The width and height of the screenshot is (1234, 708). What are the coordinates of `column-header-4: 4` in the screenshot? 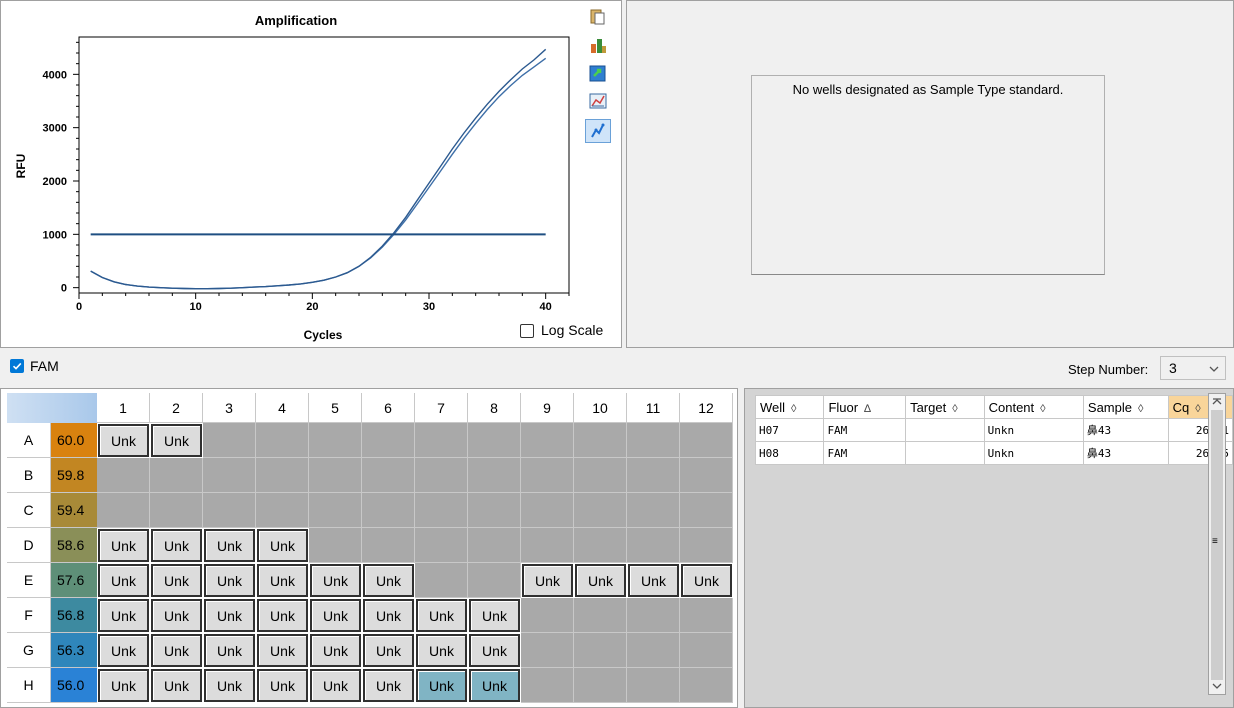 It's located at (282, 408).